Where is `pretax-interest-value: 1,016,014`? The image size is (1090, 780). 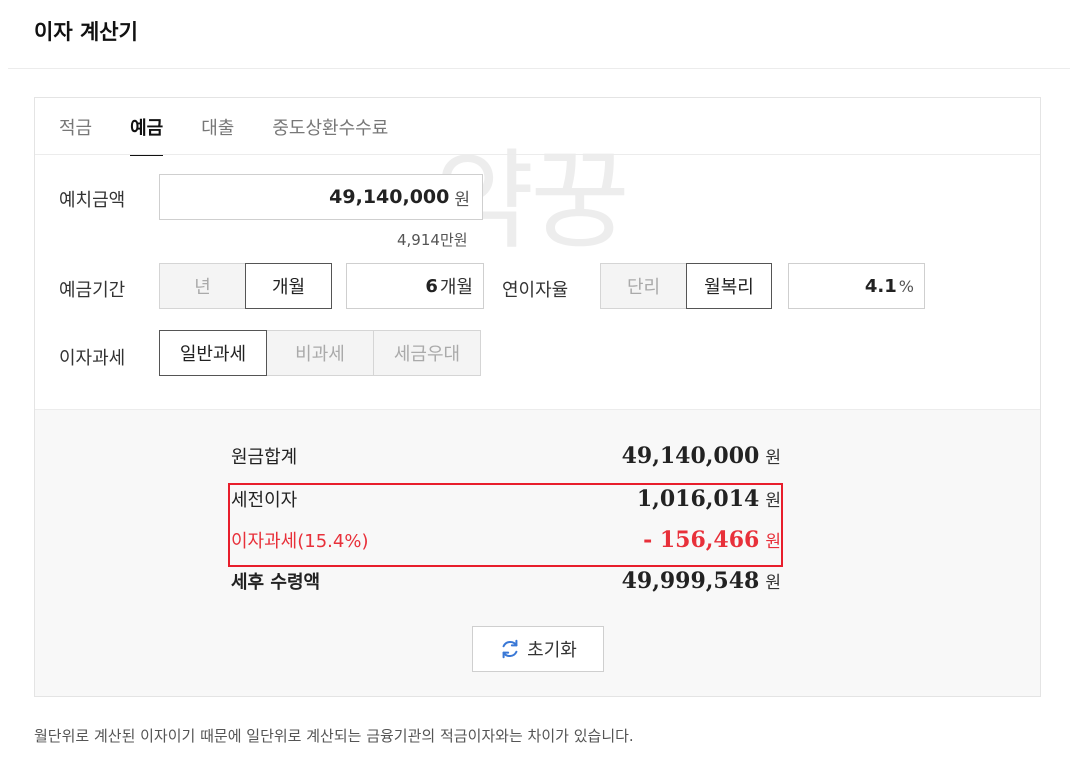
pretax-interest-value: 1,016,014 is located at coordinates (698, 499).